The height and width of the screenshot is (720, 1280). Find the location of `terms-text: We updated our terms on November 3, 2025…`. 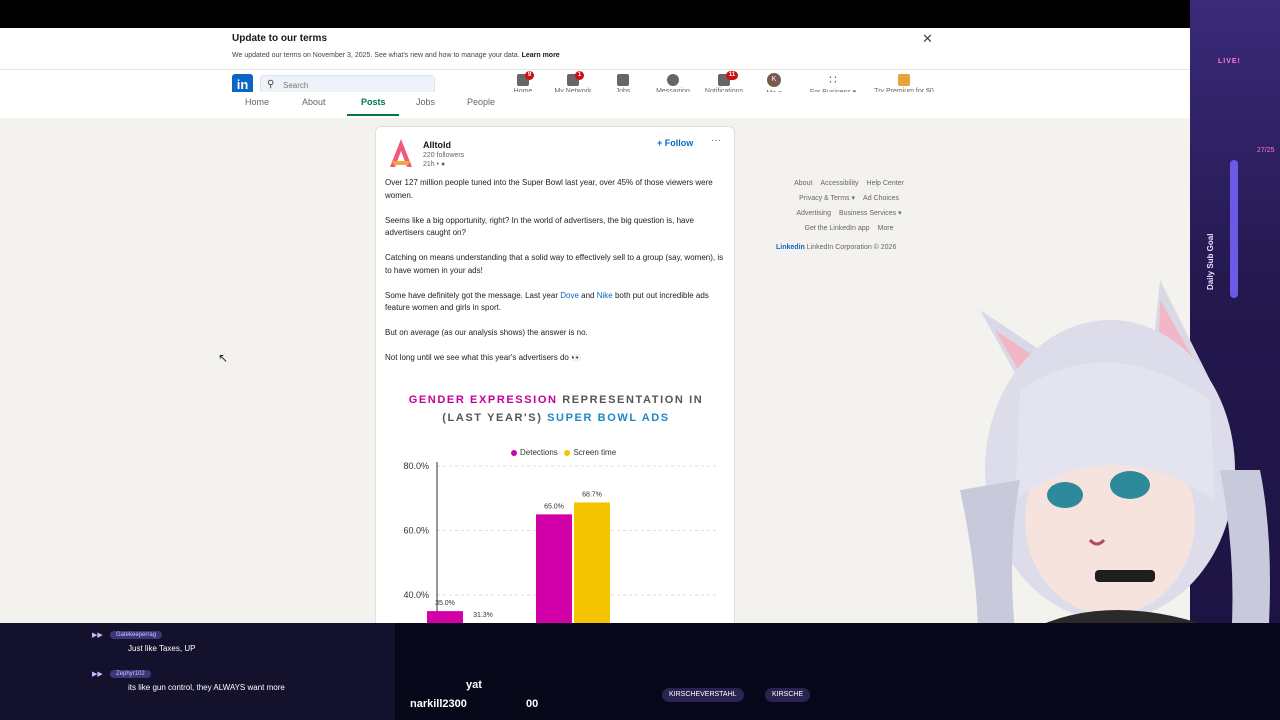

terms-text: We updated our terms on November 3, 2025… is located at coordinates (396, 55).